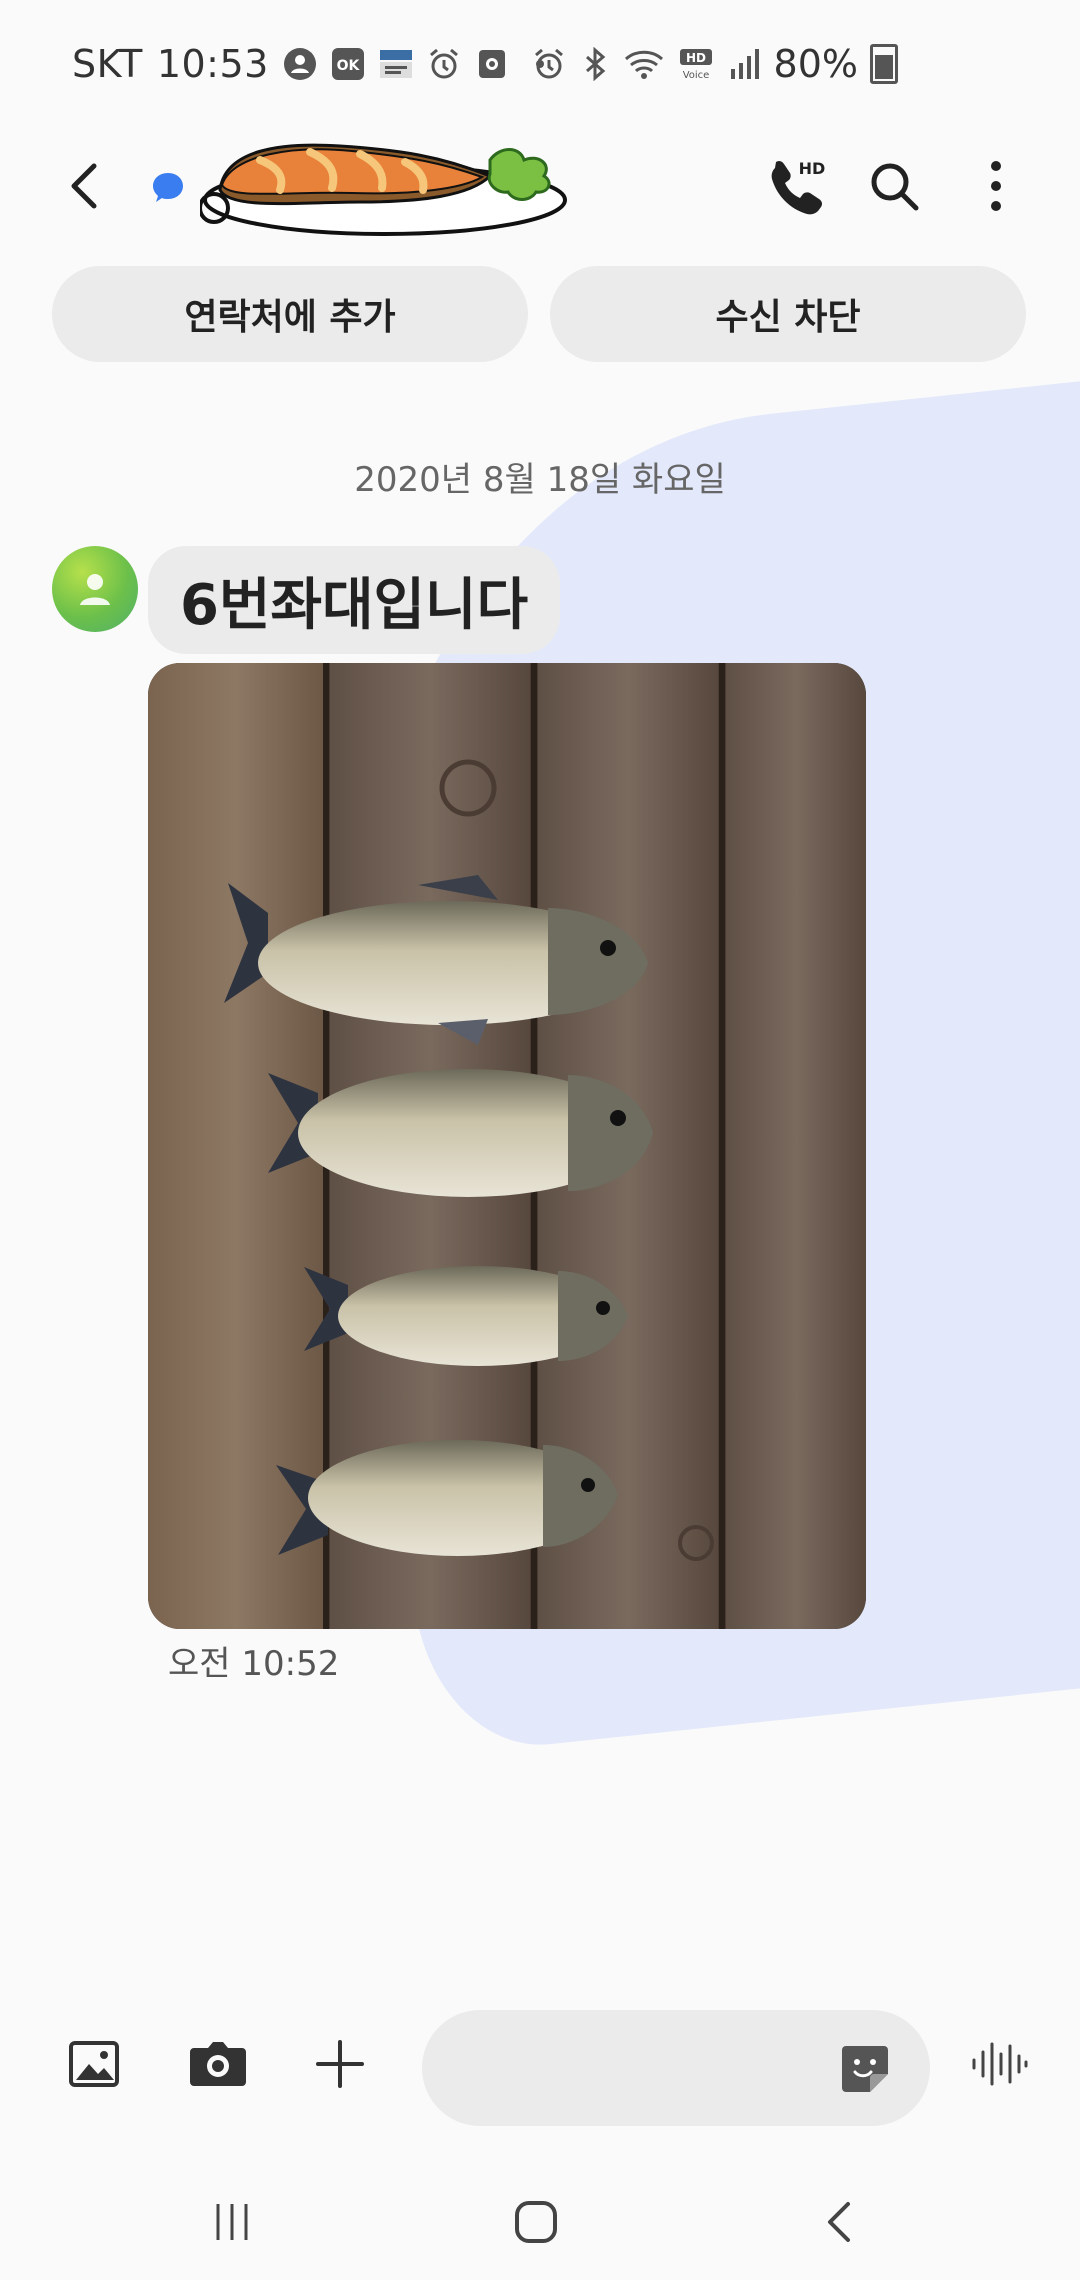 This screenshot has width=1080, height=2280. Describe the element at coordinates (232, 2222) in the screenshot. I see `recent-apps-icon` at that location.